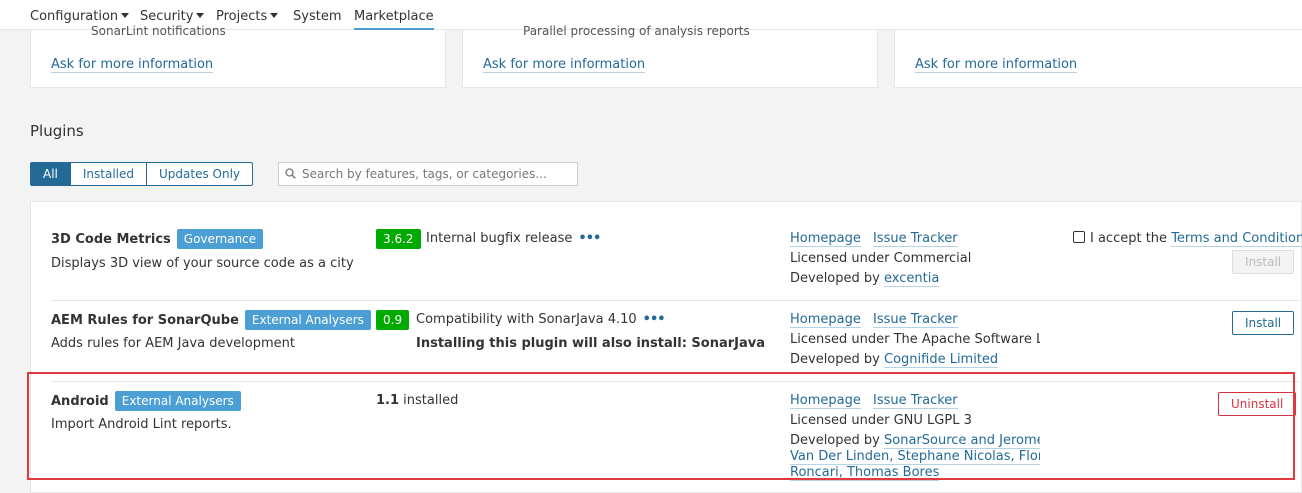  What do you see at coordinates (636, 31) in the screenshot?
I see `feature-text: Parallel processing of analysis reports` at bounding box center [636, 31].